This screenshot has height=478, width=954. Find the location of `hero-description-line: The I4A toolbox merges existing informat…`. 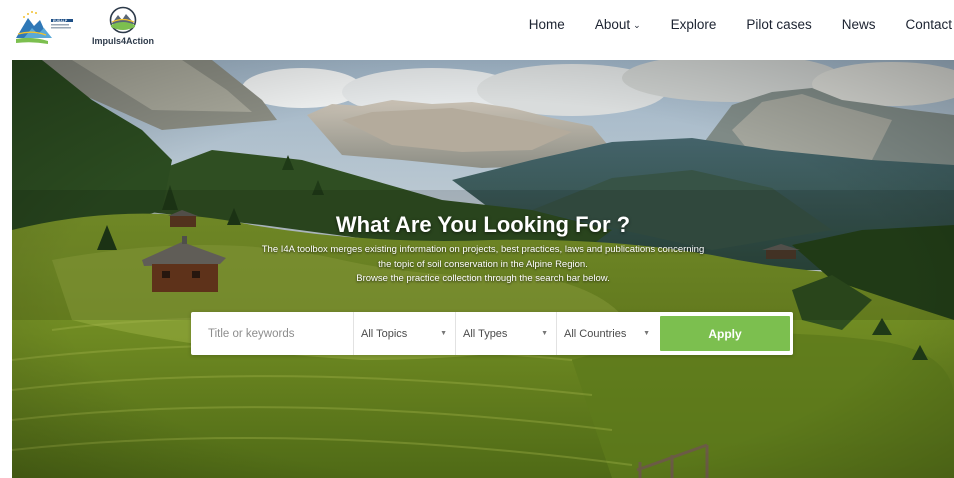

hero-description-line: The I4A toolbox merges existing informat… is located at coordinates (483, 249).